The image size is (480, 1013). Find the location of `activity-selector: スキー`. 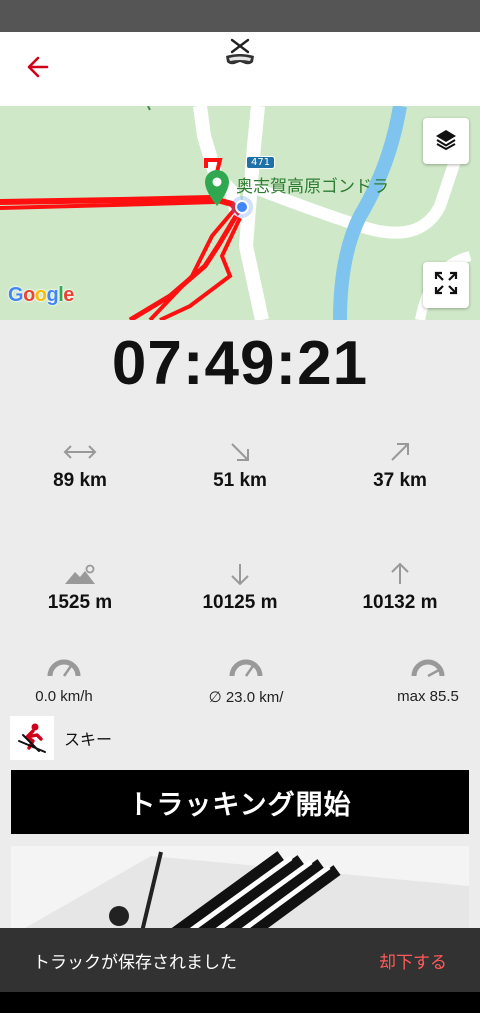

activity-selector: スキー is located at coordinates (61, 738).